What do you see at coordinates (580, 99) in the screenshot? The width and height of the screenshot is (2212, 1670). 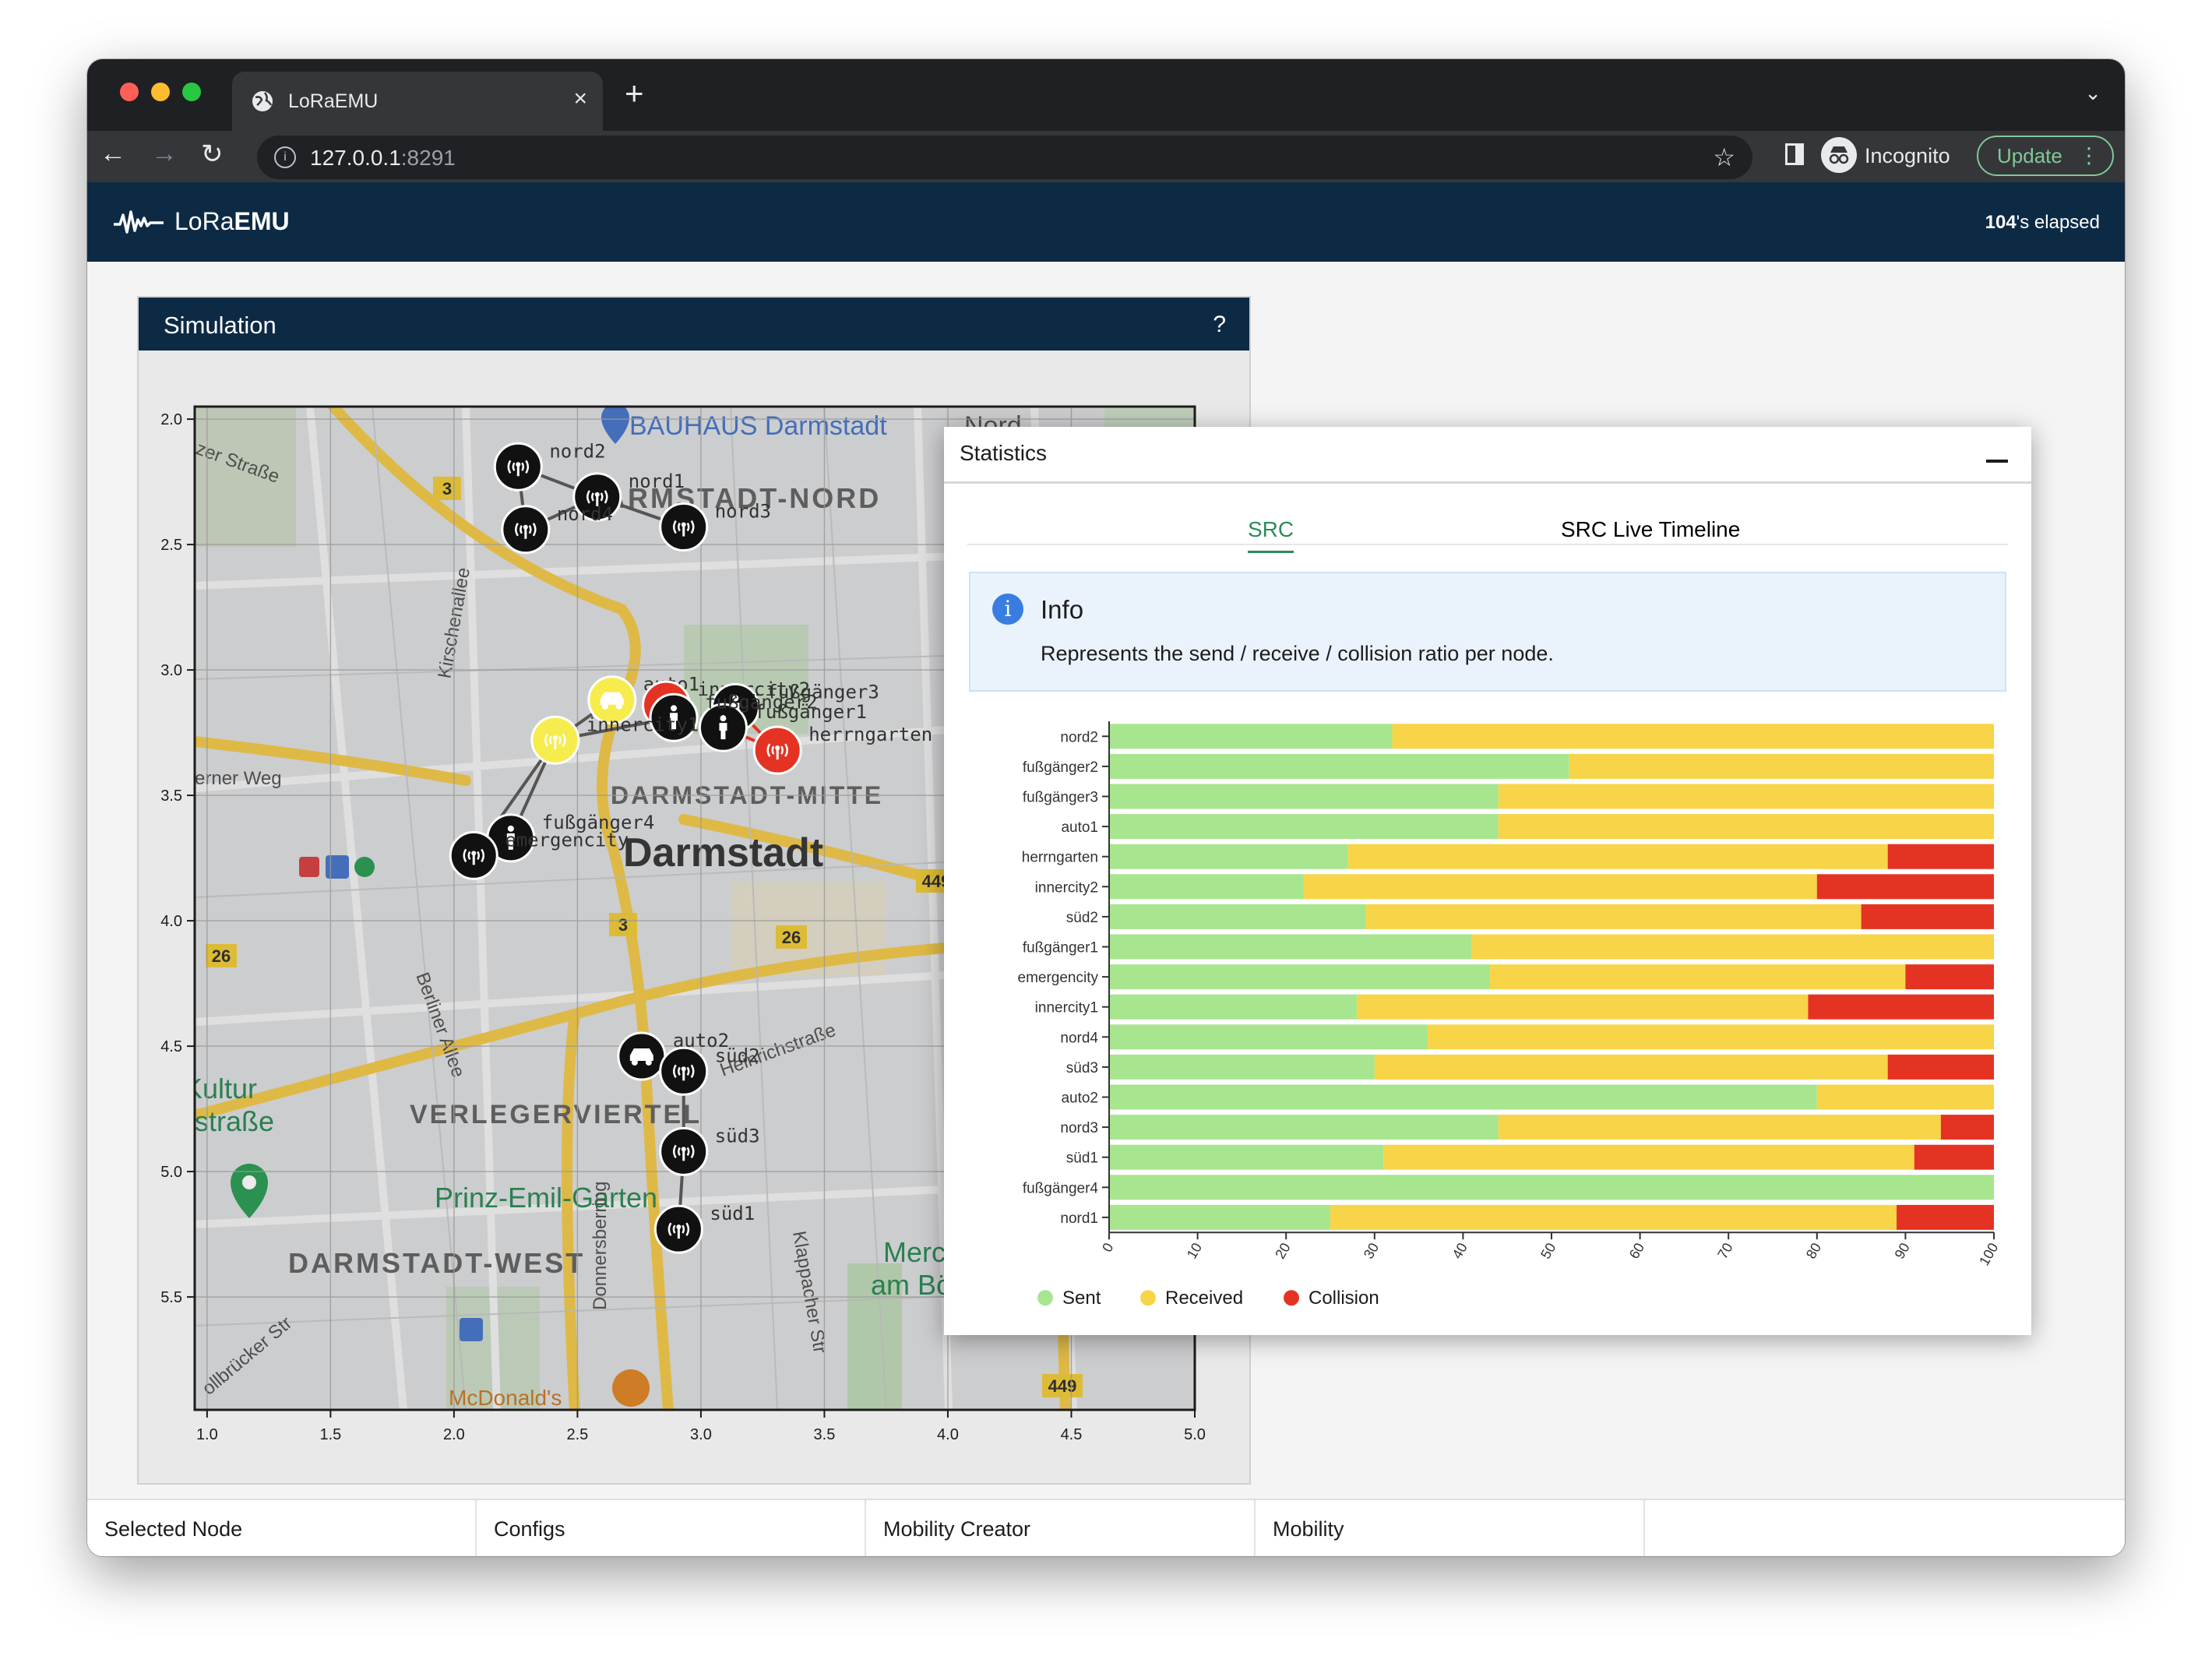 I see `close-tab-icon: ×` at bounding box center [580, 99].